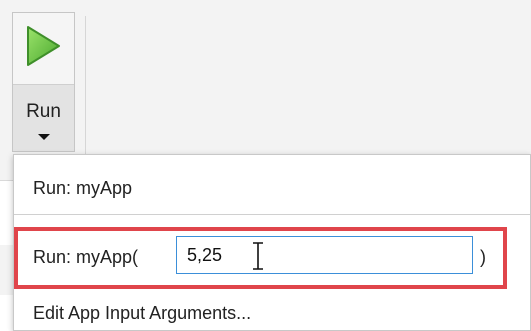 The height and width of the screenshot is (331, 531). Describe the element at coordinates (483, 257) in the screenshot. I see `run-args-suffix: )` at that location.